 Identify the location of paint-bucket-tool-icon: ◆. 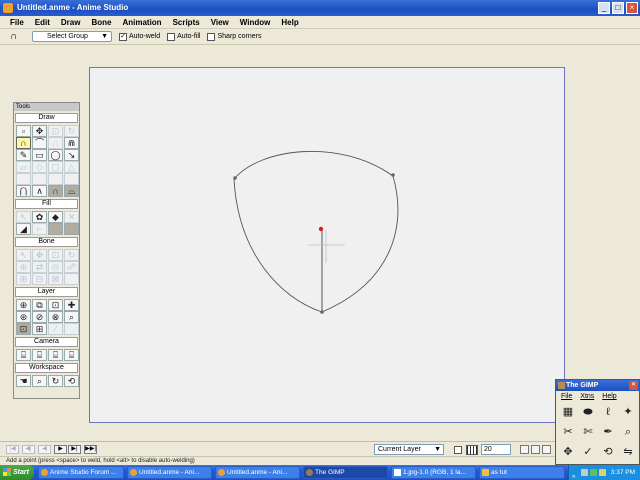
(55, 217).